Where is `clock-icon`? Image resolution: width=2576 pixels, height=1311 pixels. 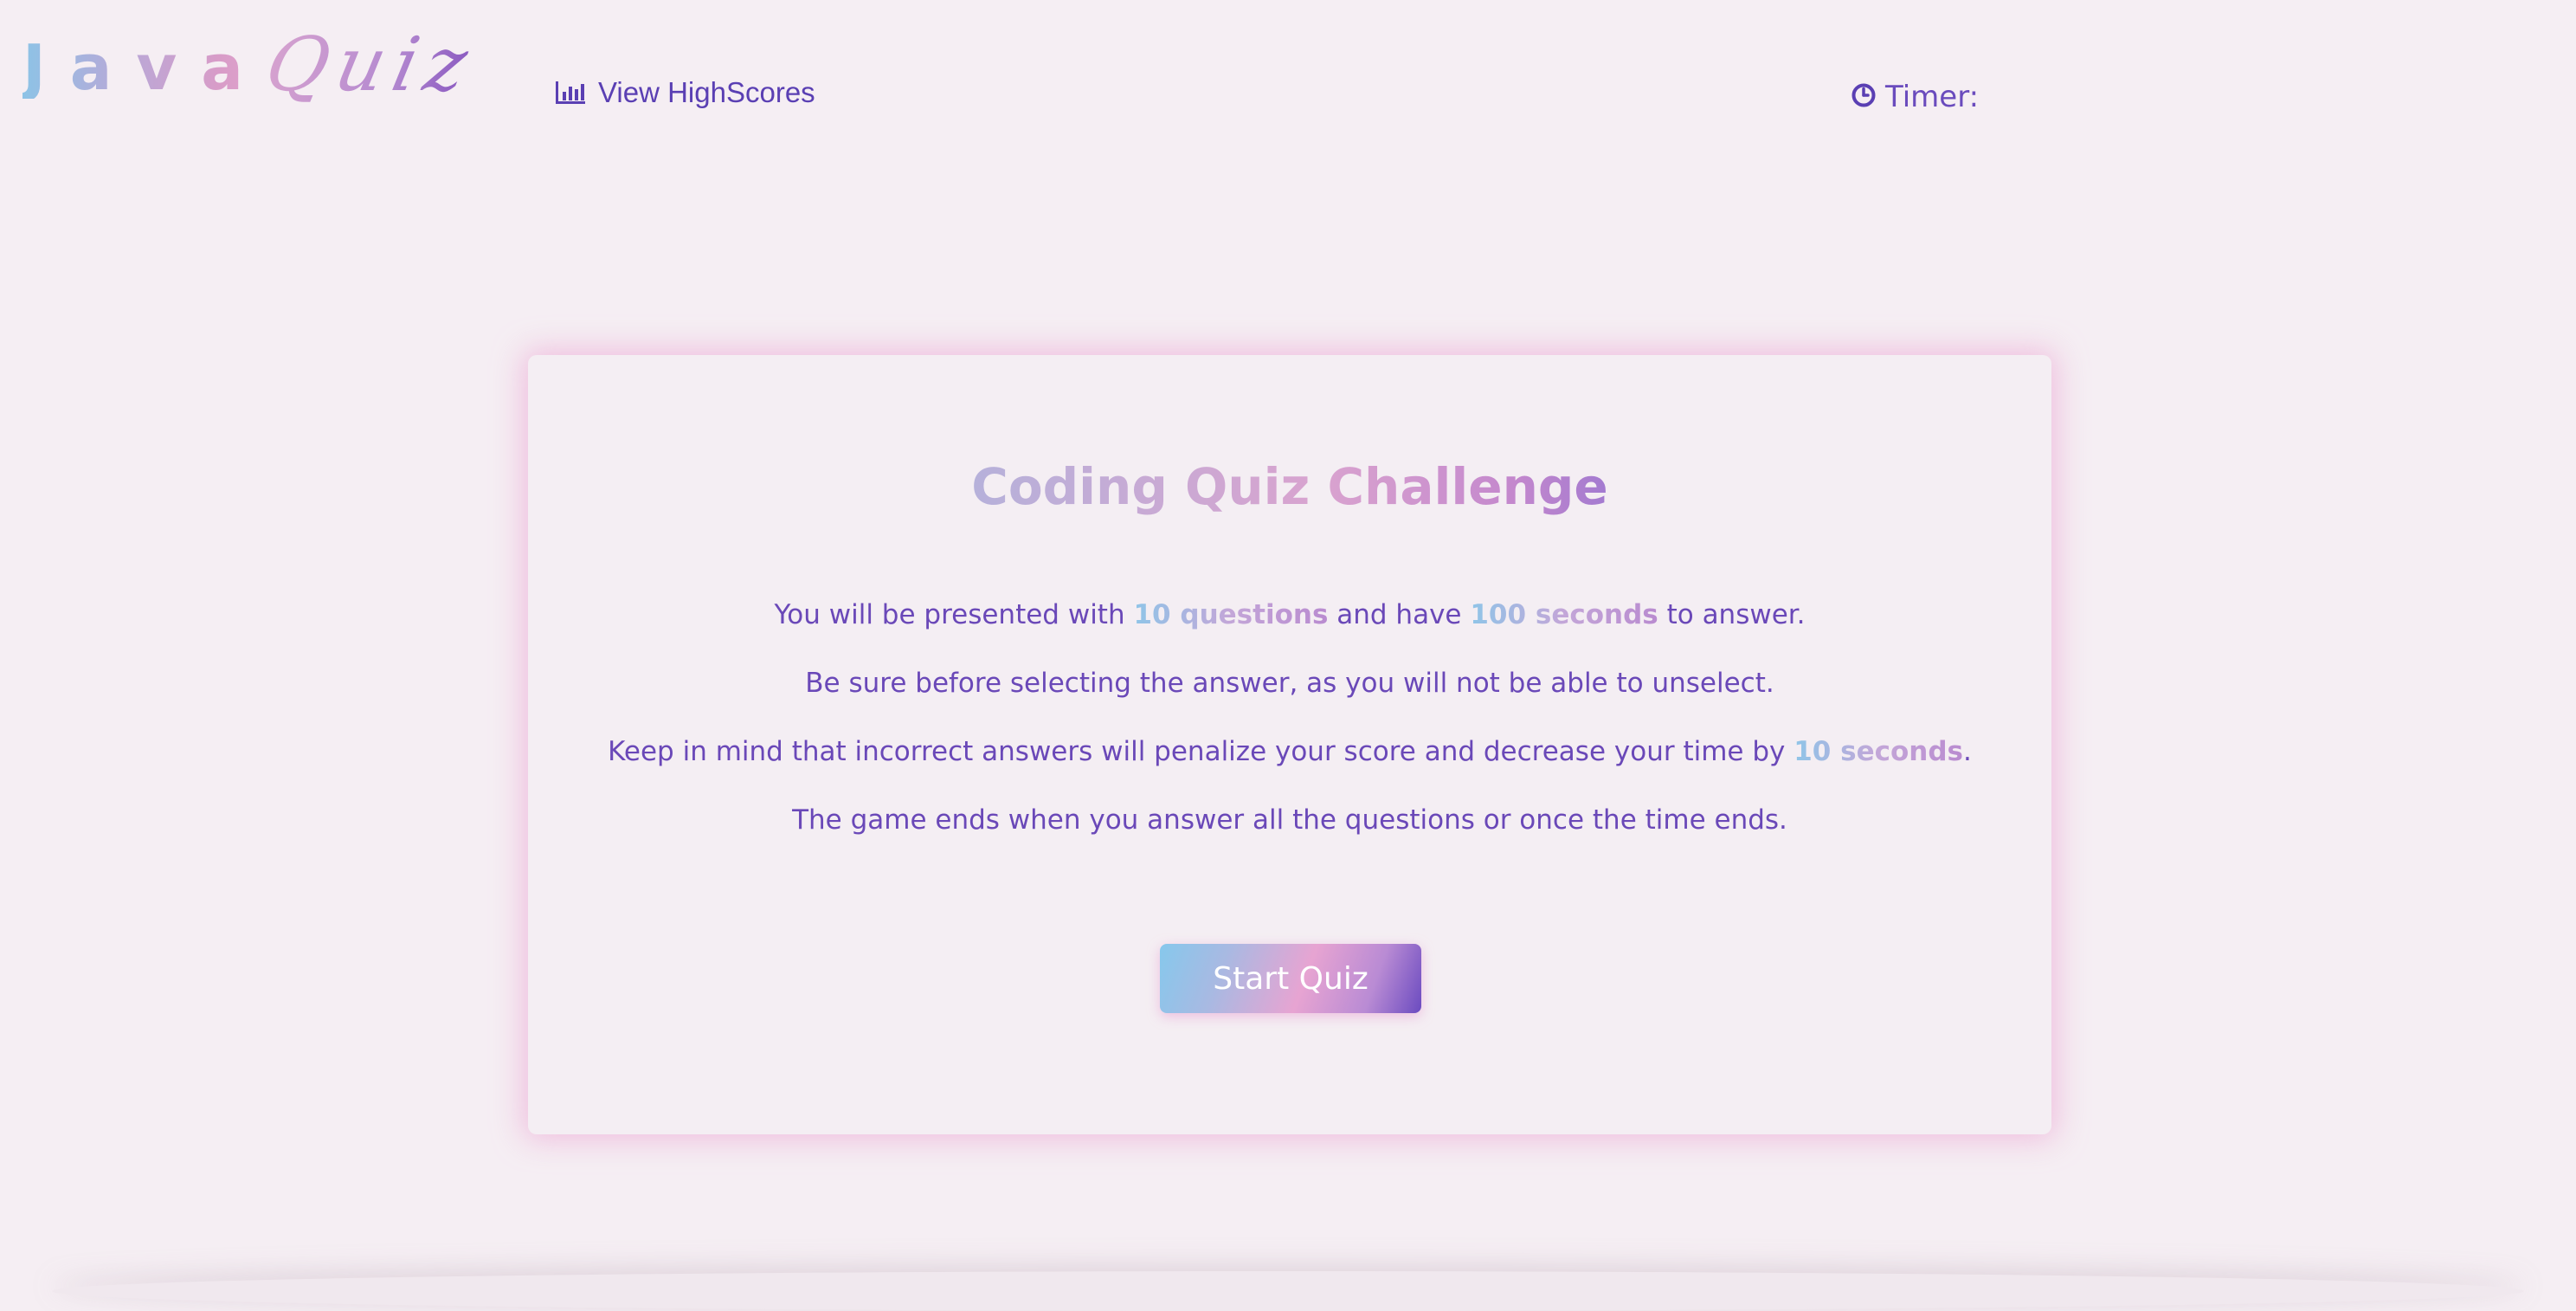
clock-icon is located at coordinates (1864, 98).